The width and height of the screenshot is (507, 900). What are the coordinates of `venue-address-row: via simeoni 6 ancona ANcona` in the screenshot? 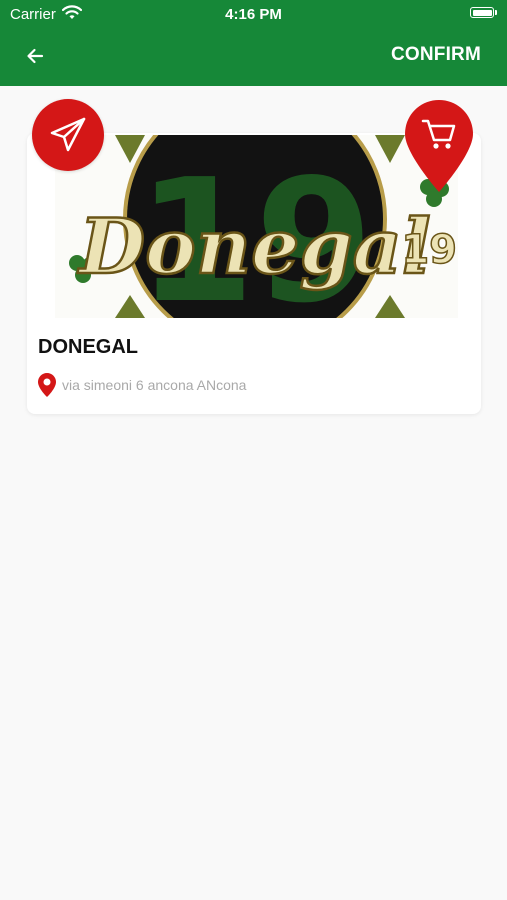 It's located at (142, 385).